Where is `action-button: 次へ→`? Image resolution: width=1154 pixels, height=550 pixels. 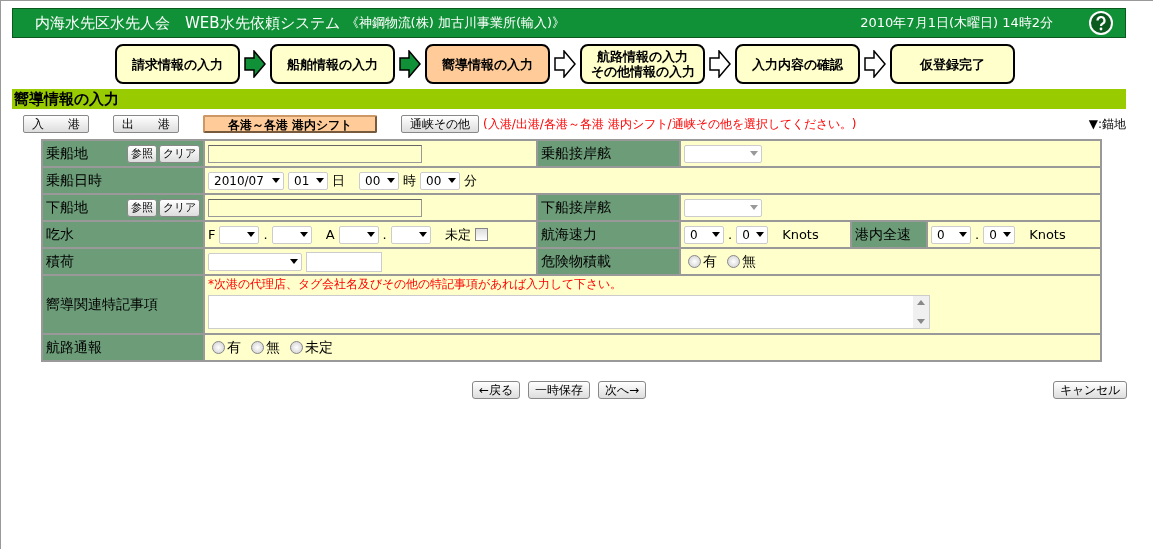
action-button: 次へ→ is located at coordinates (622, 390).